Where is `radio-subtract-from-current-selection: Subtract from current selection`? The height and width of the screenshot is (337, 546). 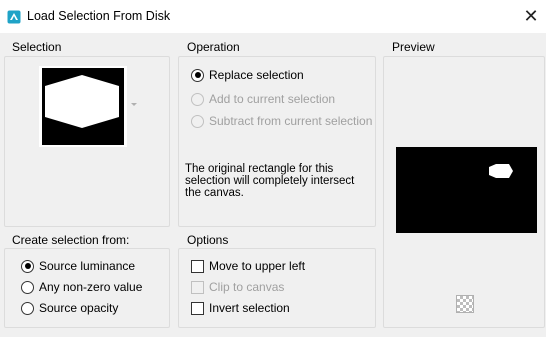
radio-subtract-from-current-selection: Subtract from current selection is located at coordinates (281, 121).